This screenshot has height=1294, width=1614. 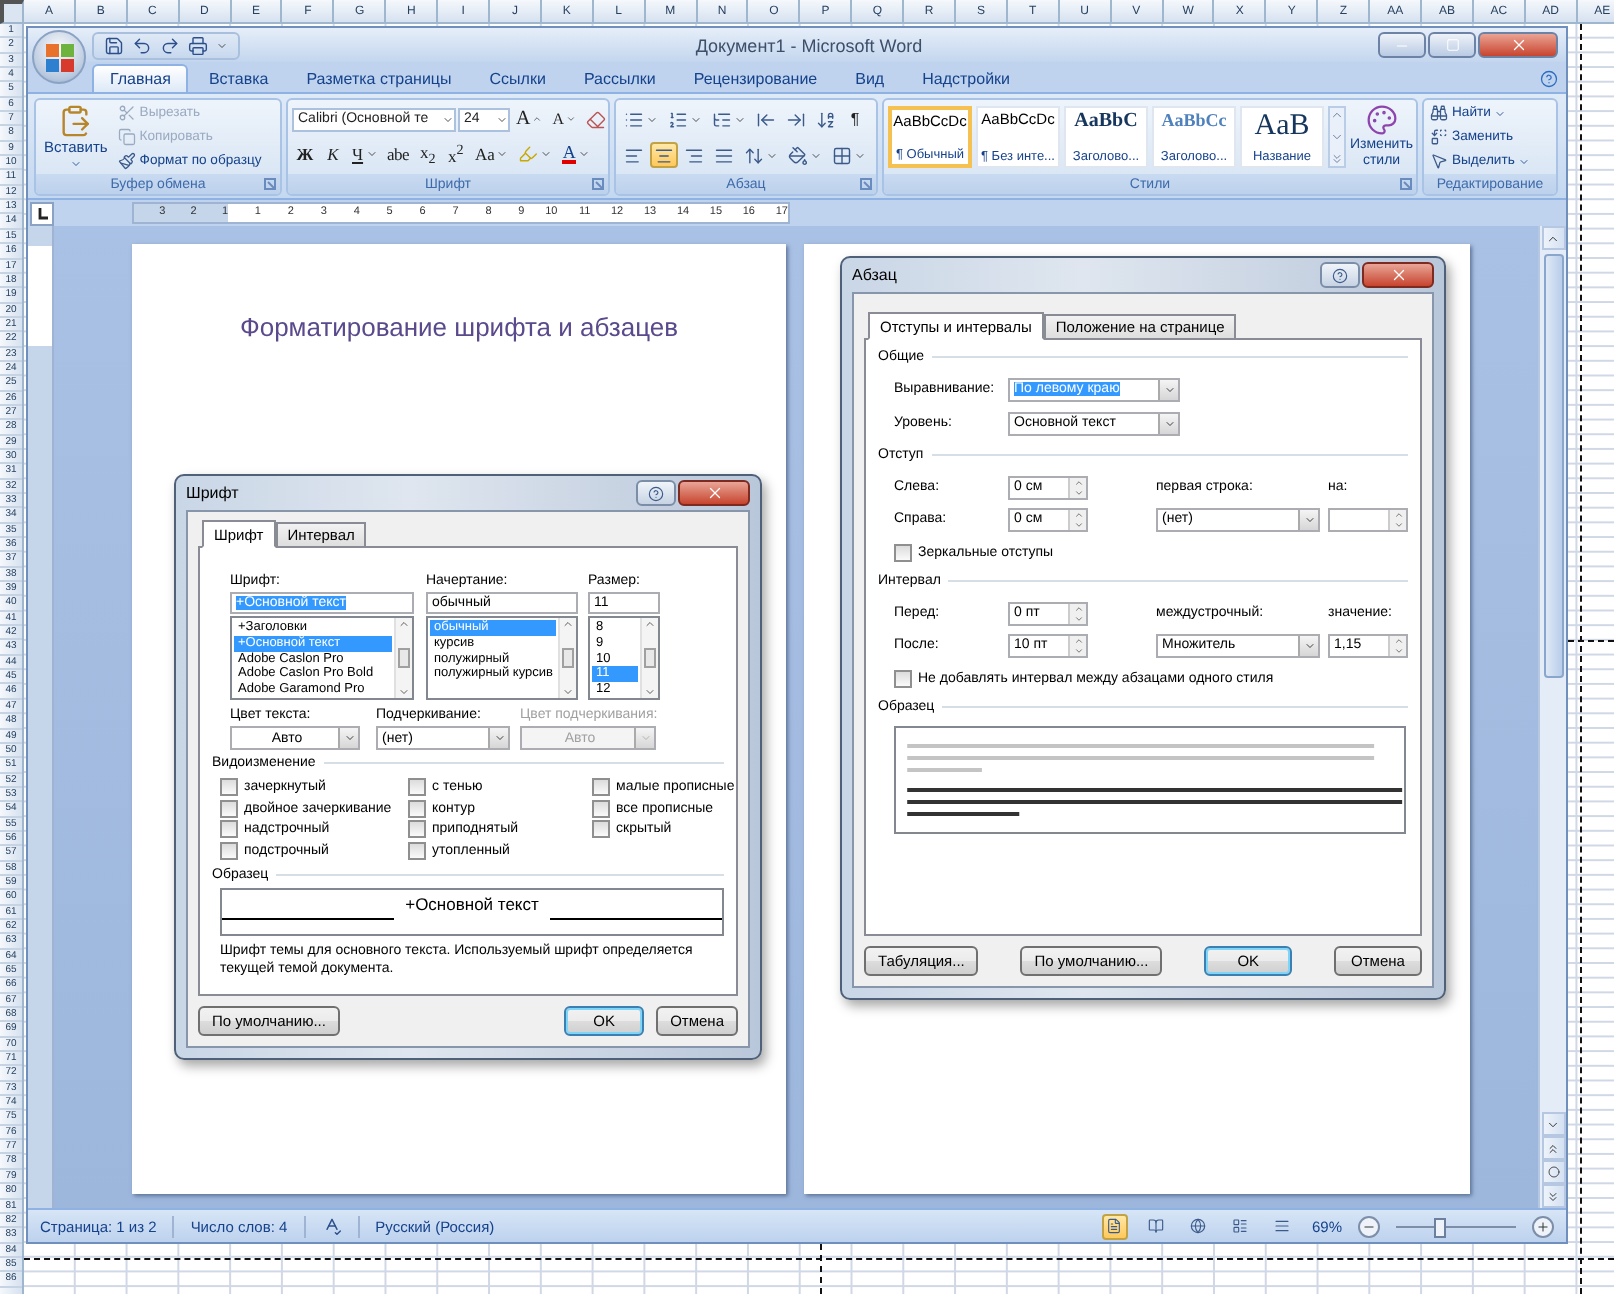 What do you see at coordinates (126, 161) in the screenshot?
I see `brush-icon` at bounding box center [126, 161].